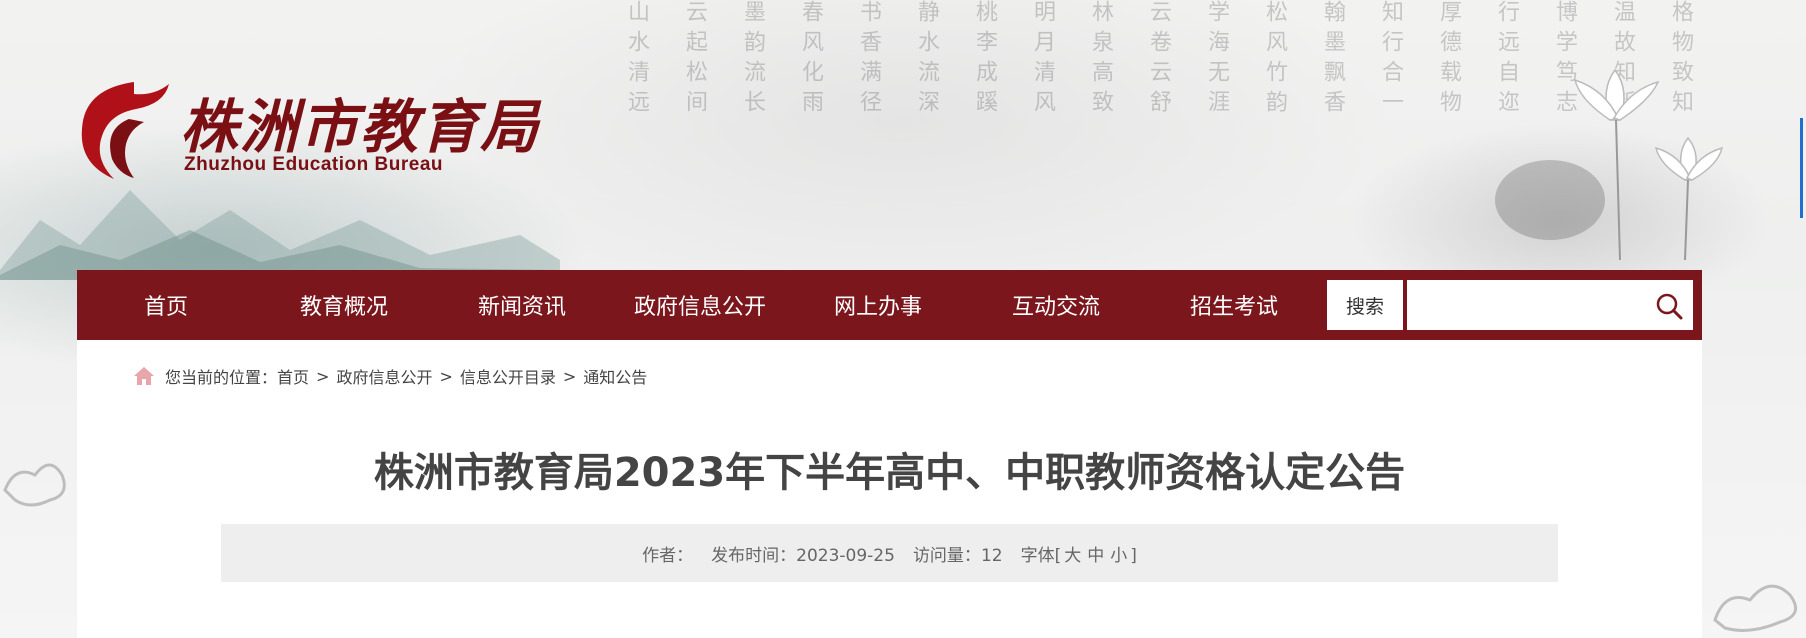 This screenshot has width=1806, height=638. What do you see at coordinates (344, 305) in the screenshot?
I see `nav-item-education-overview: 教育概况` at bounding box center [344, 305].